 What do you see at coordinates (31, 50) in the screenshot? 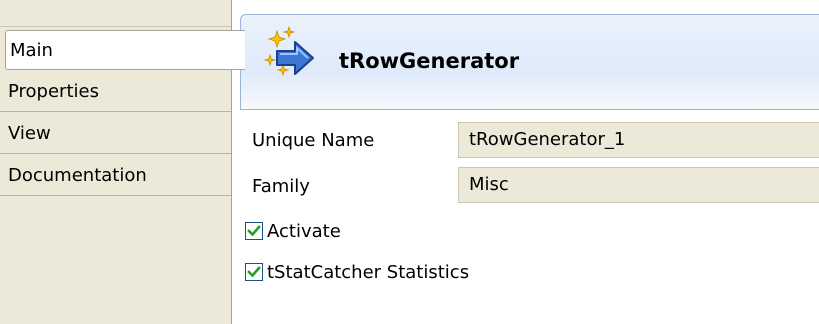
I see `tab-main-label: Main` at bounding box center [31, 50].